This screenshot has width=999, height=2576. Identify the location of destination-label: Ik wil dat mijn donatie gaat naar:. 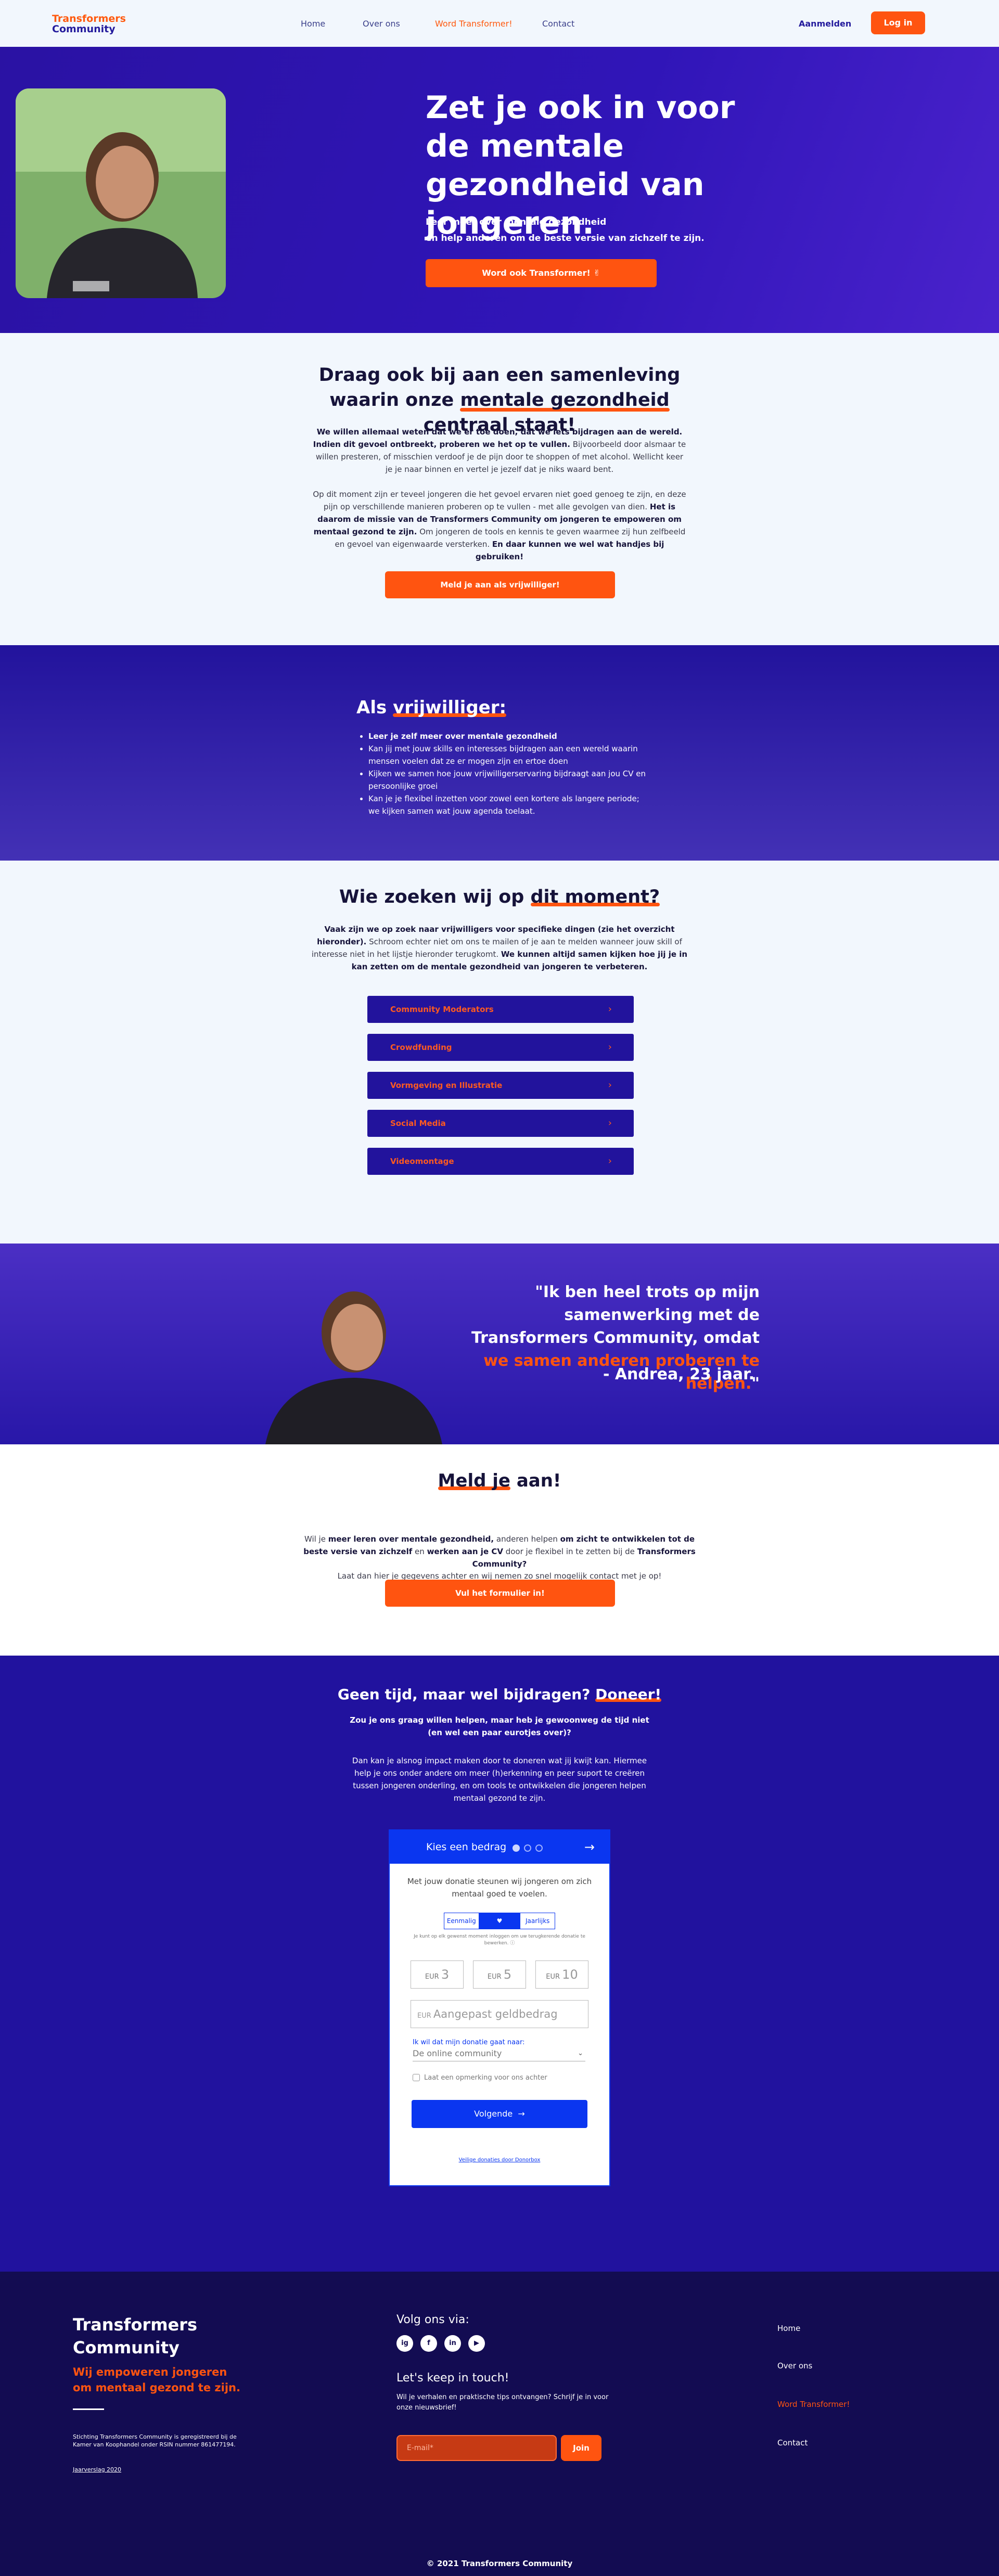
(469, 2043).